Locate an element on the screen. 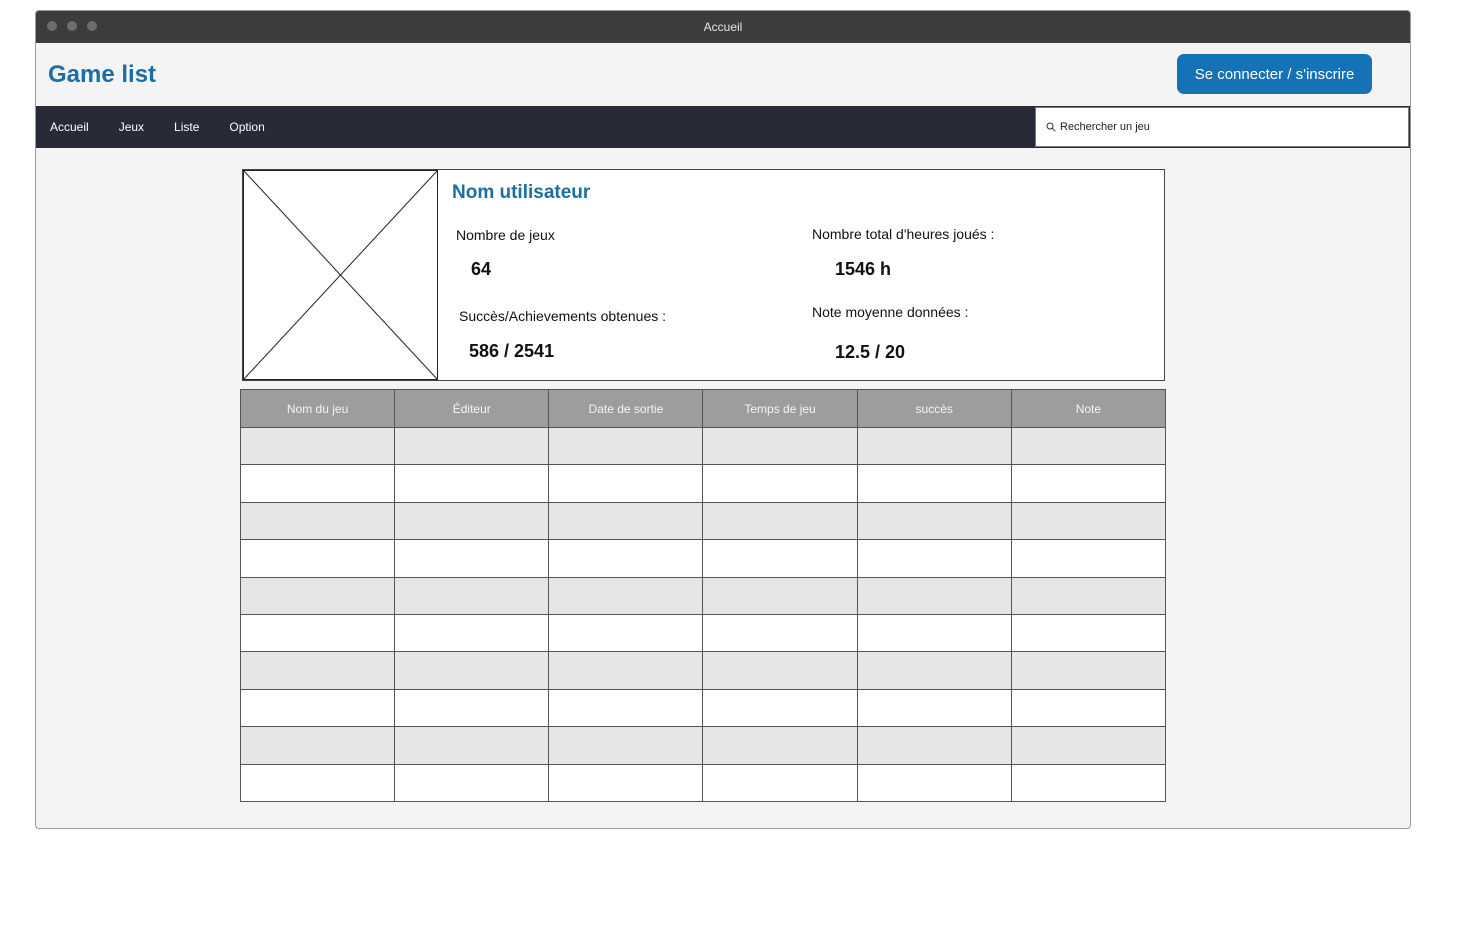 The width and height of the screenshot is (1475, 928). title-bar: Accueil is located at coordinates (723, 27).